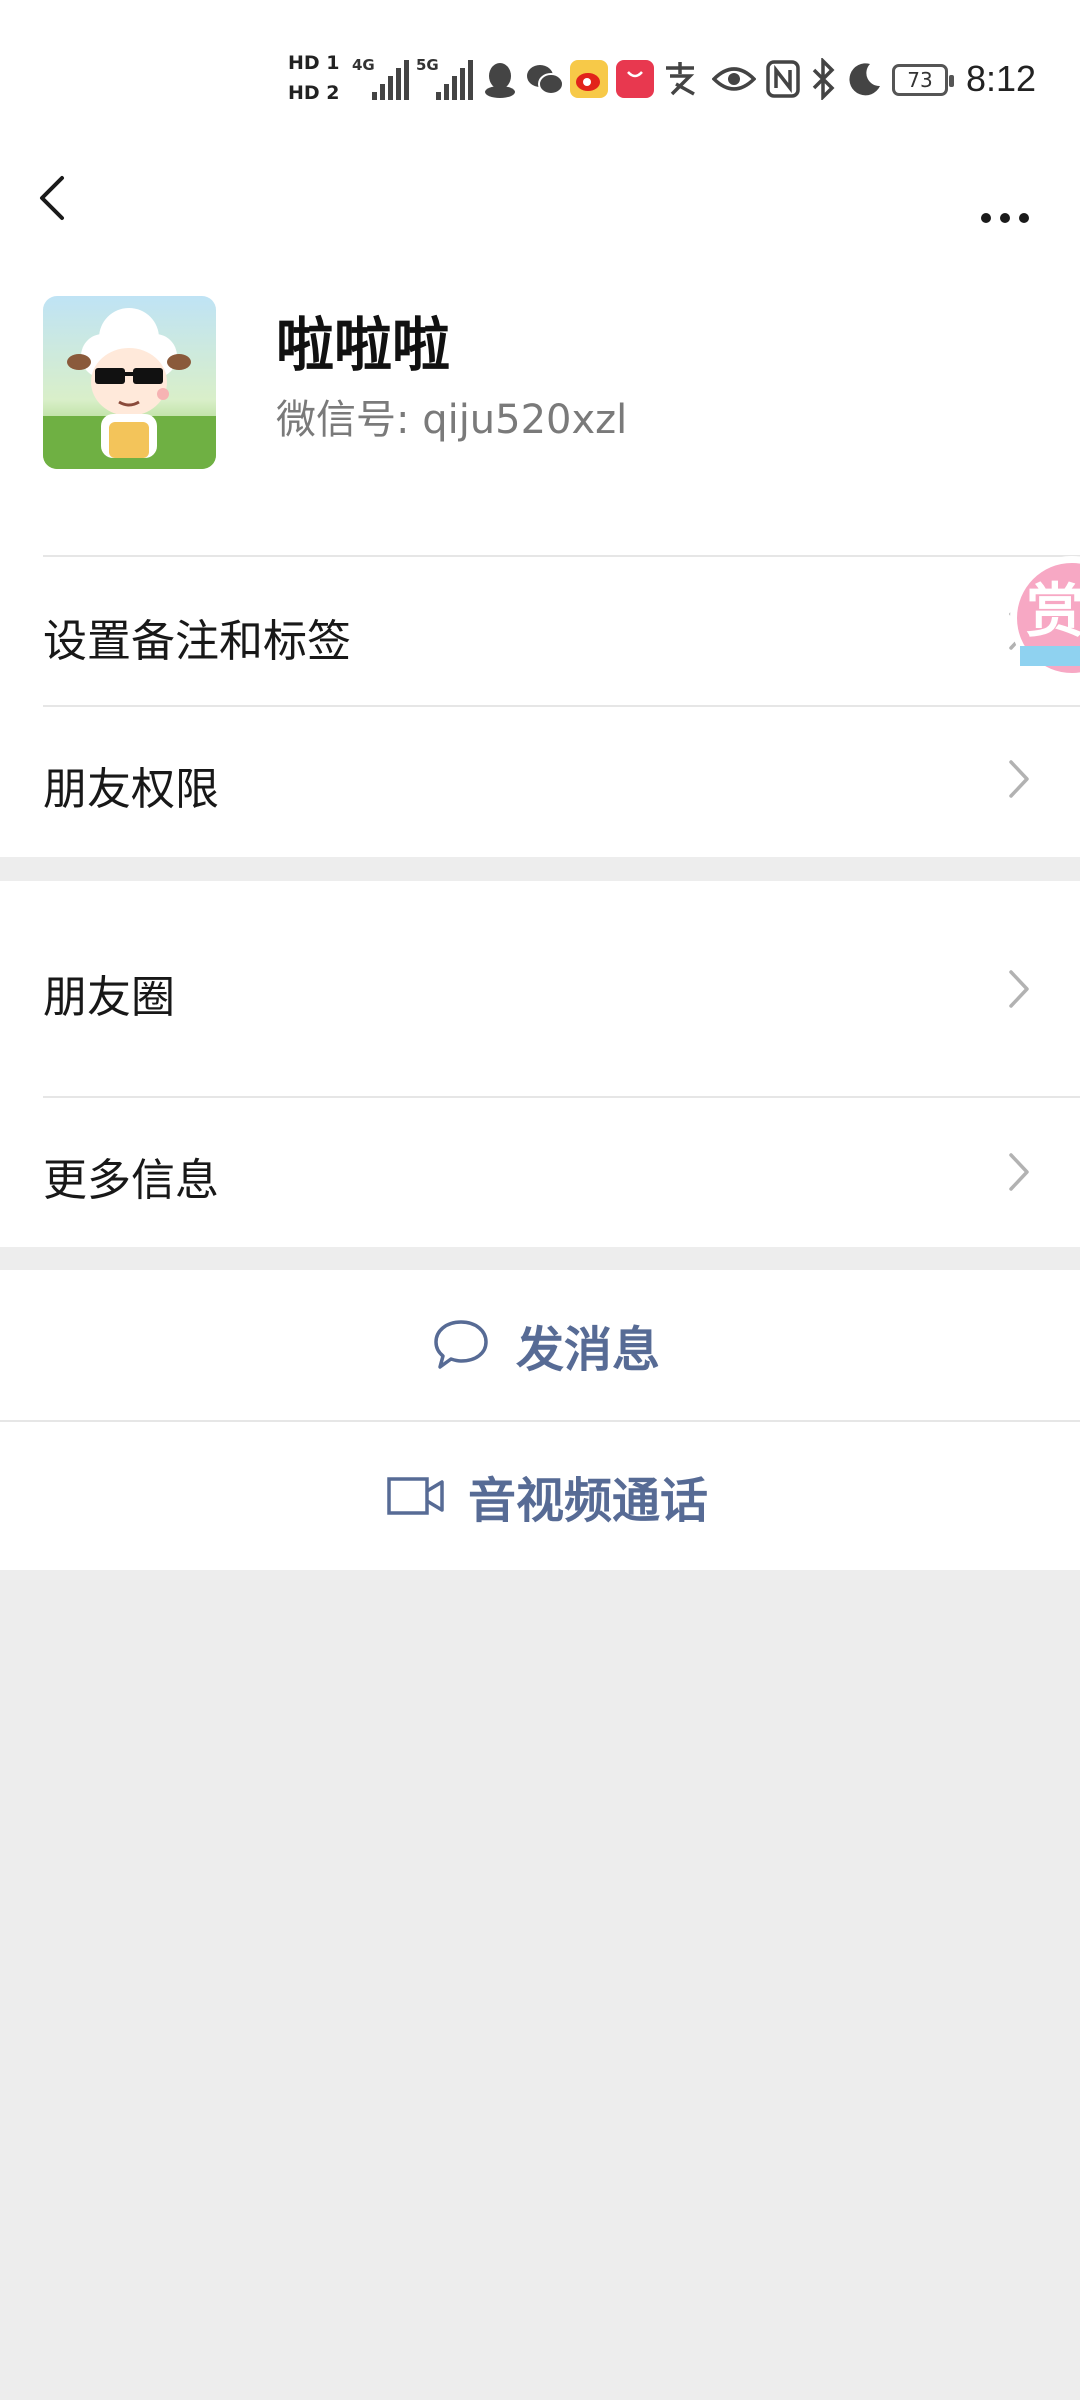  What do you see at coordinates (540, 988) in the screenshot?
I see `moments-cell: 朋友圈` at bounding box center [540, 988].